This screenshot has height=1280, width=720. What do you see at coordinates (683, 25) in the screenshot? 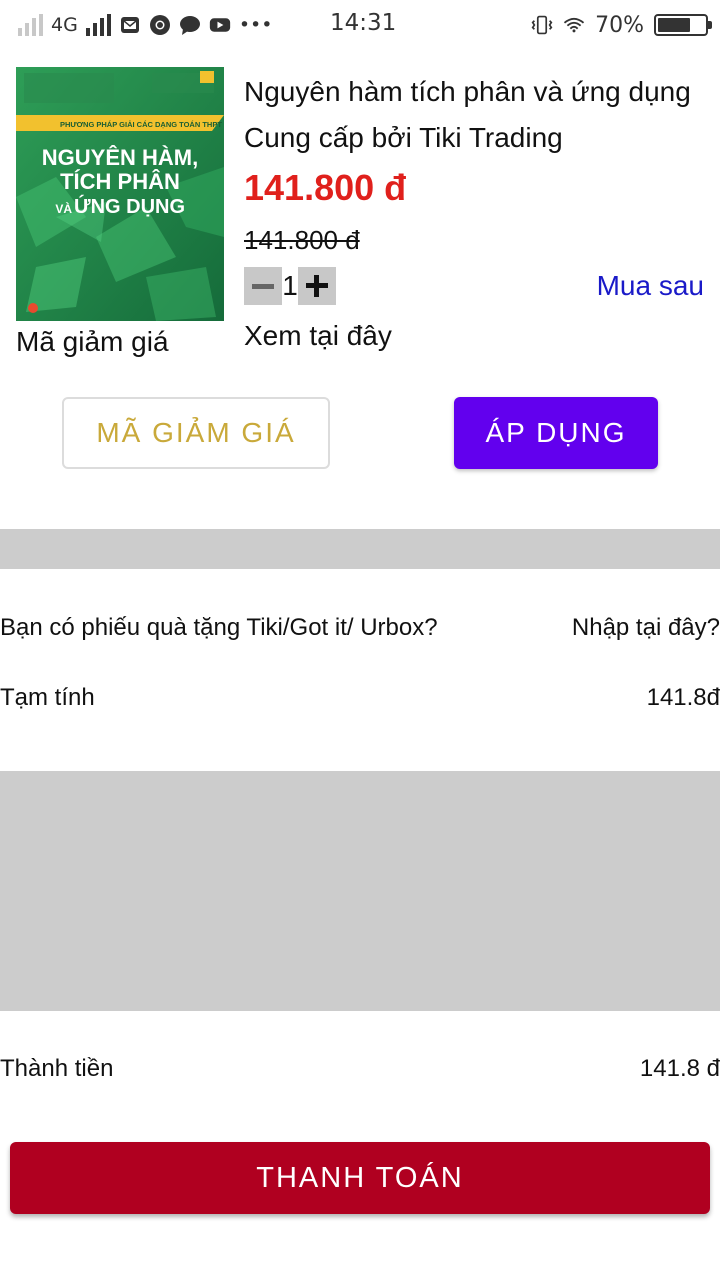
I see `battery-icon` at bounding box center [683, 25].